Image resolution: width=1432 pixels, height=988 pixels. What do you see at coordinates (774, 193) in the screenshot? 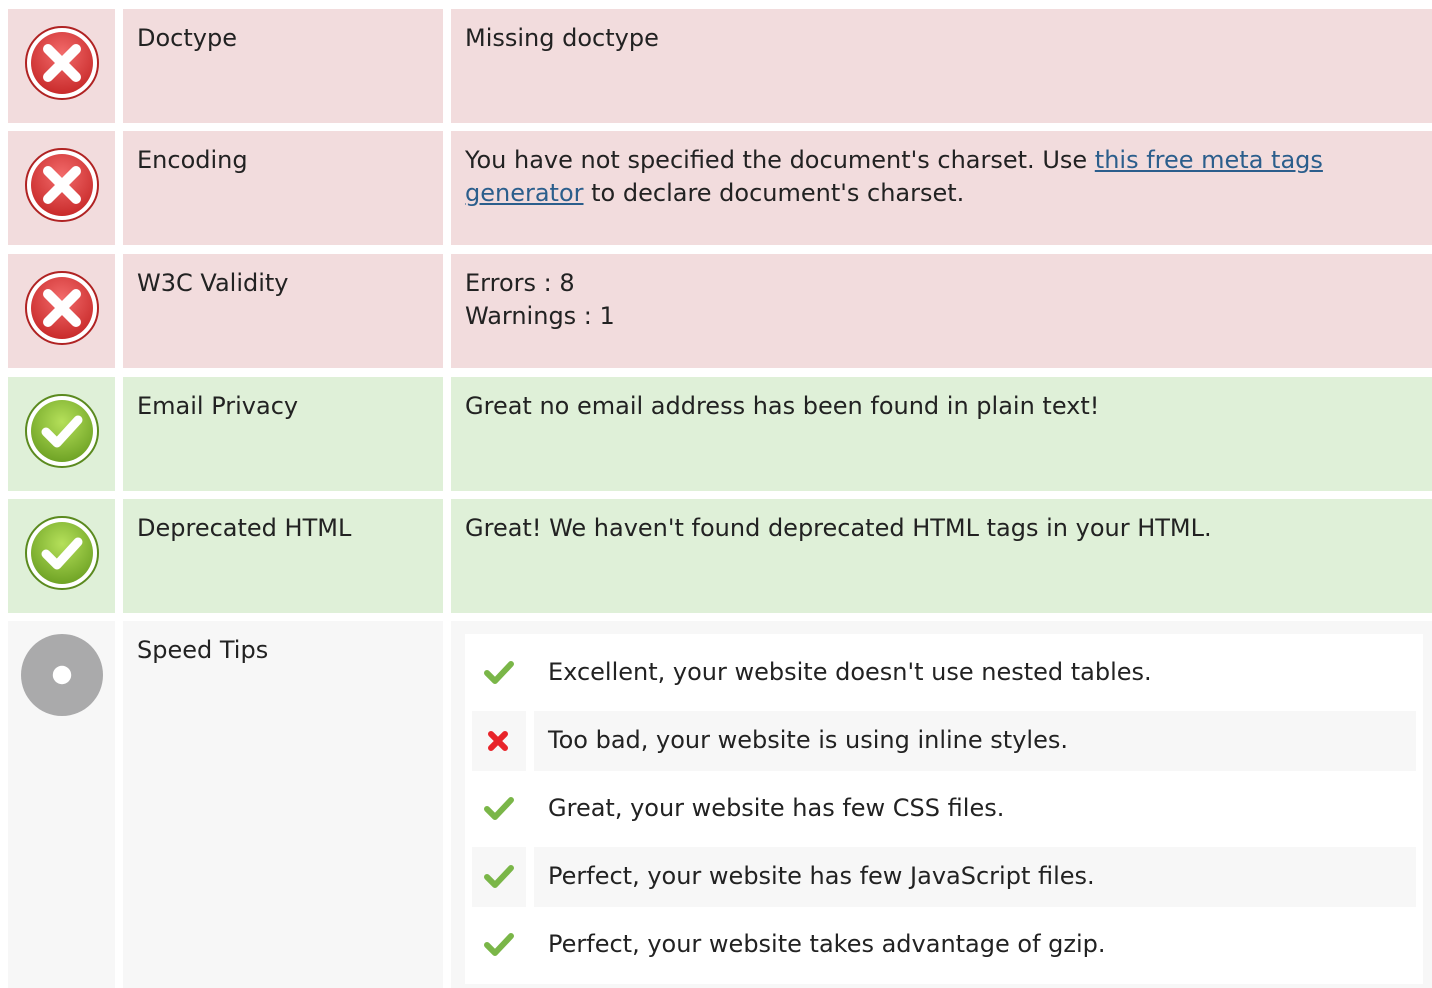
I see `value-suffix: to declare document's charset.` at bounding box center [774, 193].